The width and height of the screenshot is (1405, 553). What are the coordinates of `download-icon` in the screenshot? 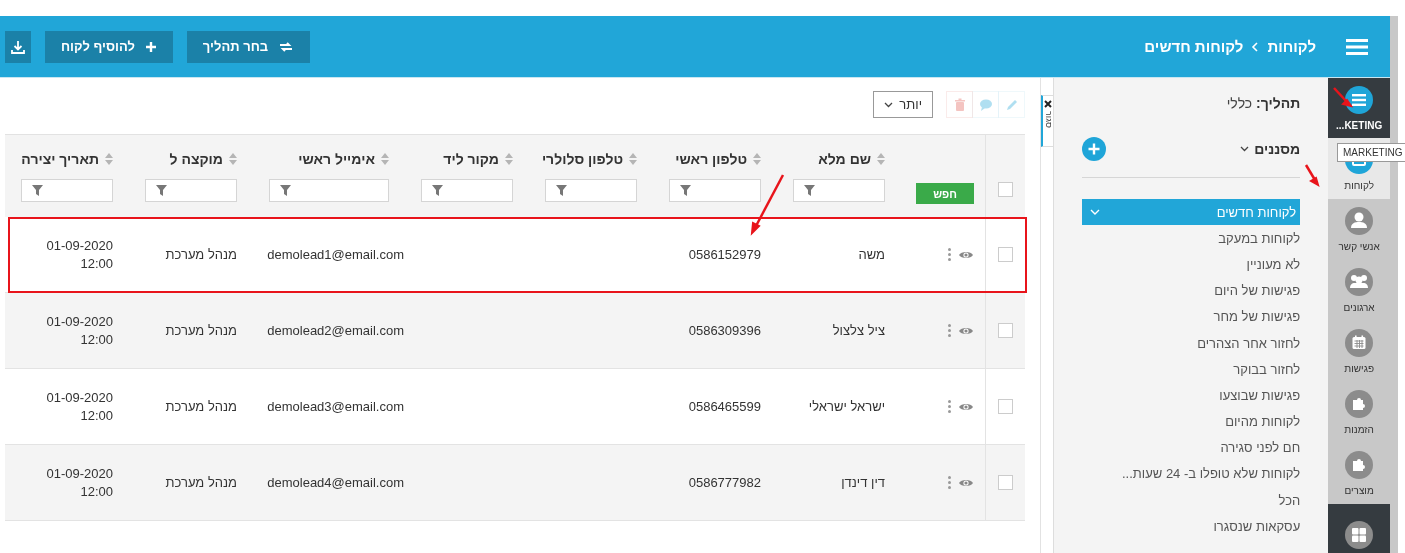 It's located at (18, 46).